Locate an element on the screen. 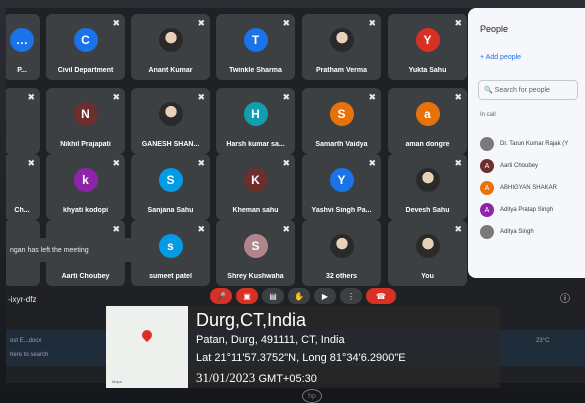 This screenshot has height=403, width=585. info-icon: ⓘ is located at coordinates (565, 297).